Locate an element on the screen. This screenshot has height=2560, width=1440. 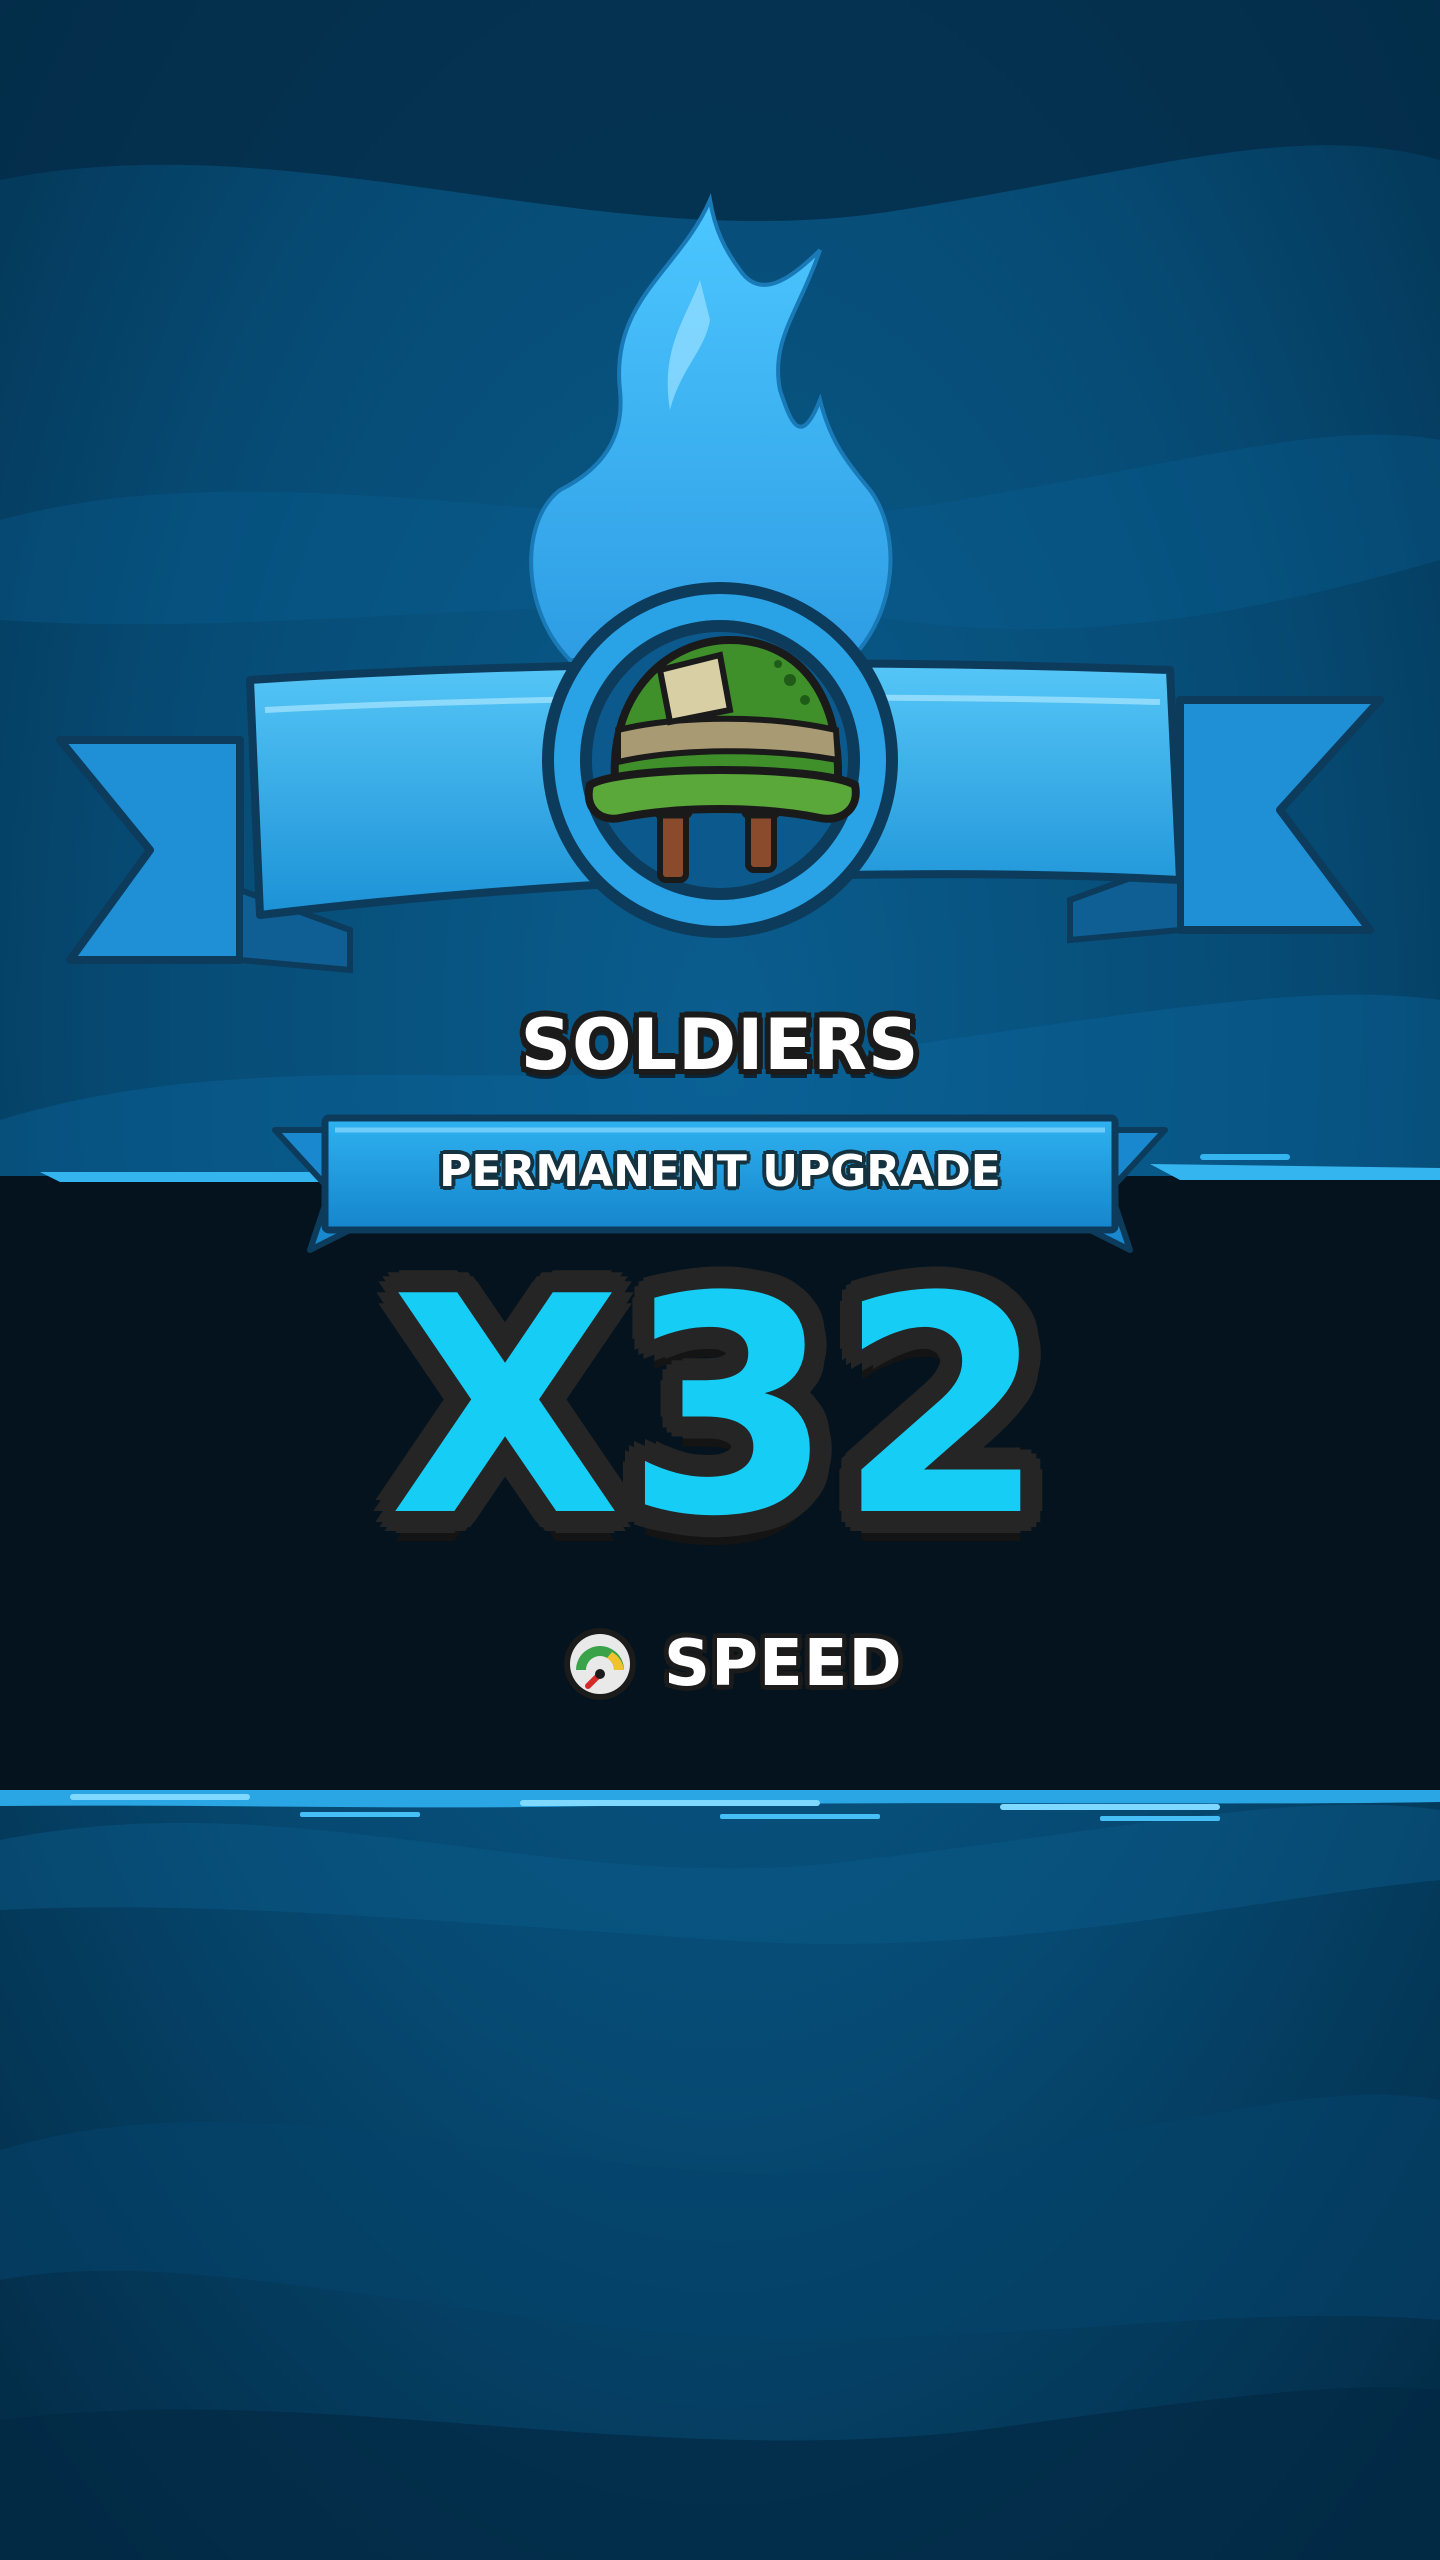
unit-badge is located at coordinates (720, 760).